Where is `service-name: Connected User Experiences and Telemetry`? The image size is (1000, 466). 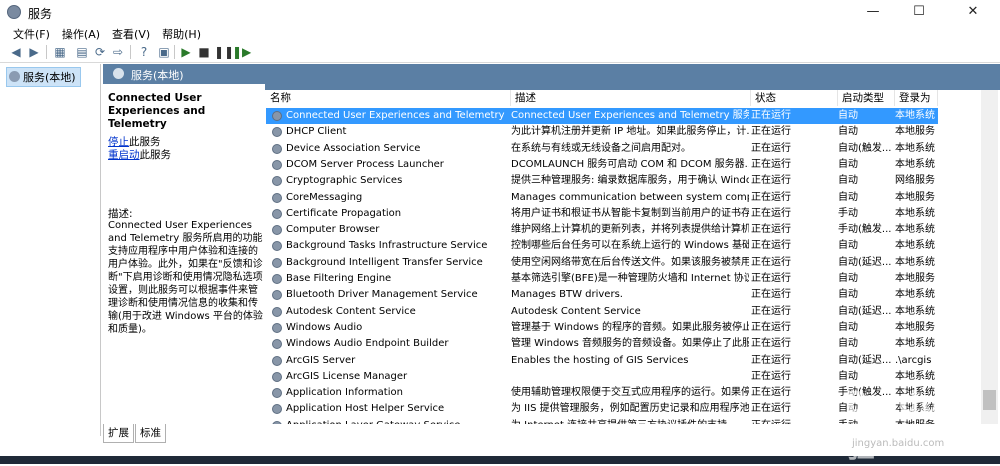
service-name: Connected User Experiences and Telemetry is located at coordinates (395, 115).